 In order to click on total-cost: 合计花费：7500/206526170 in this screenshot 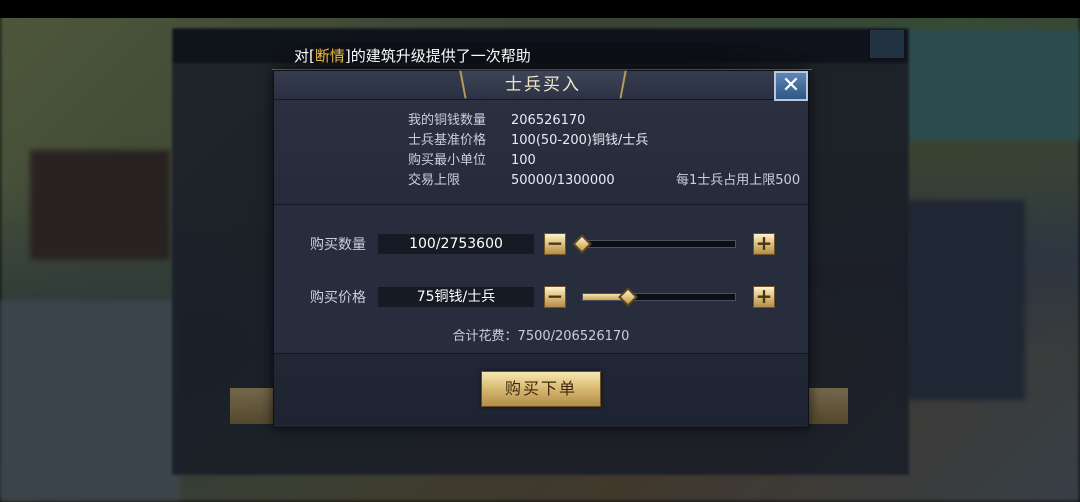, I will do `click(541, 336)`.